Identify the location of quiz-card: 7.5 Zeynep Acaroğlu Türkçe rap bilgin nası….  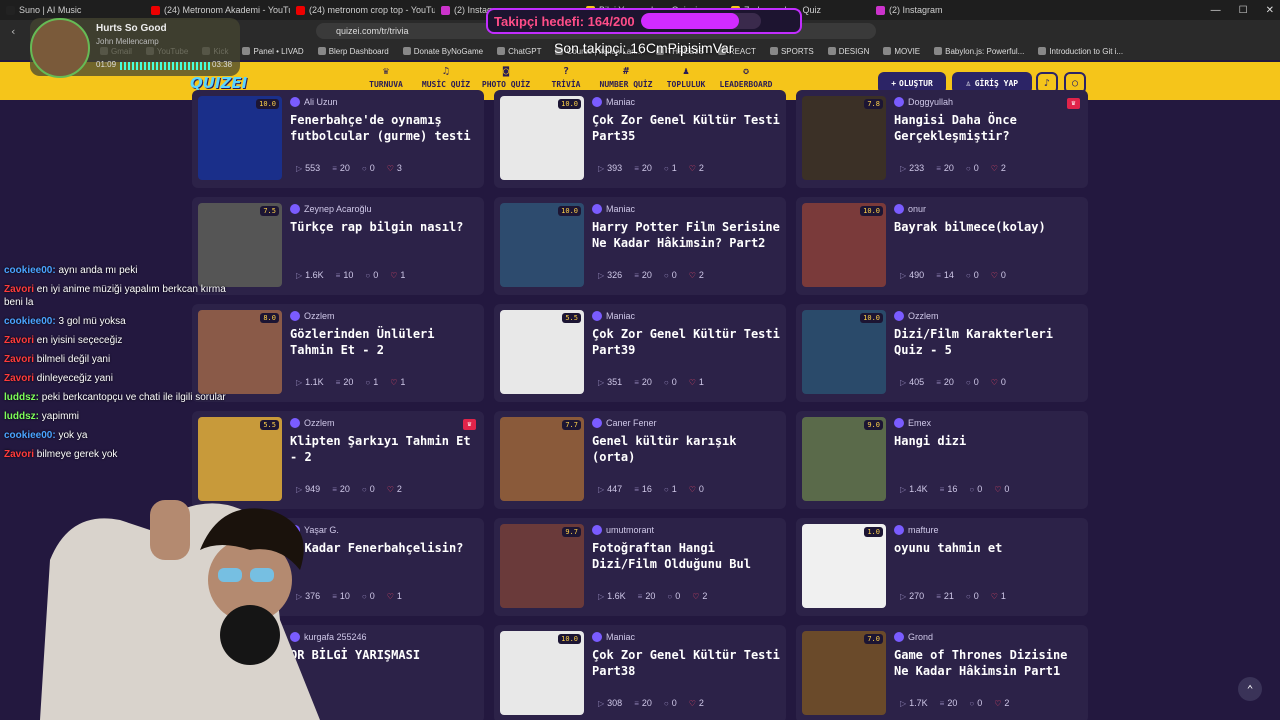
(338, 246).